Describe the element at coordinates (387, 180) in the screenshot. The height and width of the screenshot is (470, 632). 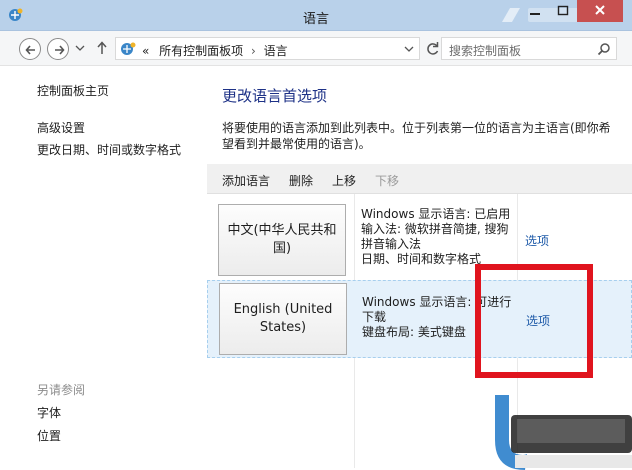
I see `move-down-button: 下移` at that location.